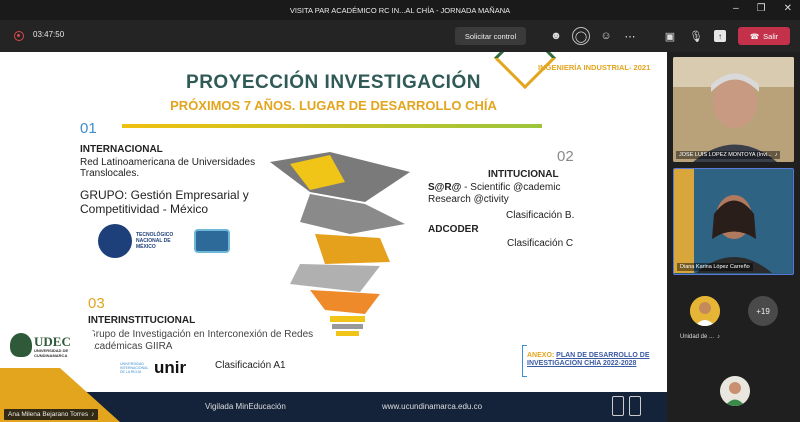 This screenshot has width=800, height=422. Describe the element at coordinates (523, 174) in the screenshot. I see `section2-heading: INTITUCIONAL` at that location.